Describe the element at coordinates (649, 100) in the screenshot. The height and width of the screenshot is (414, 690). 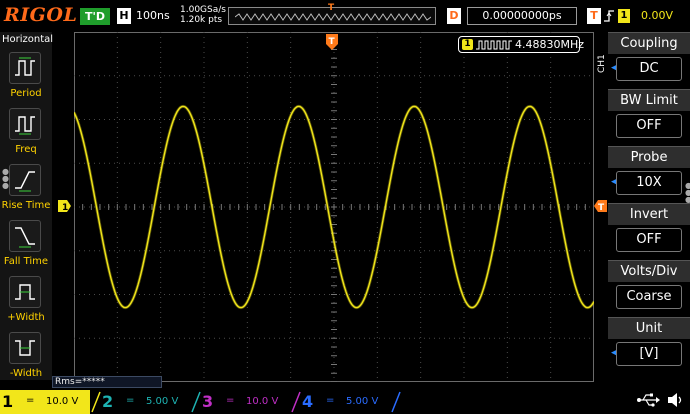
I see `bw-limit-title: BW Limit` at that location.